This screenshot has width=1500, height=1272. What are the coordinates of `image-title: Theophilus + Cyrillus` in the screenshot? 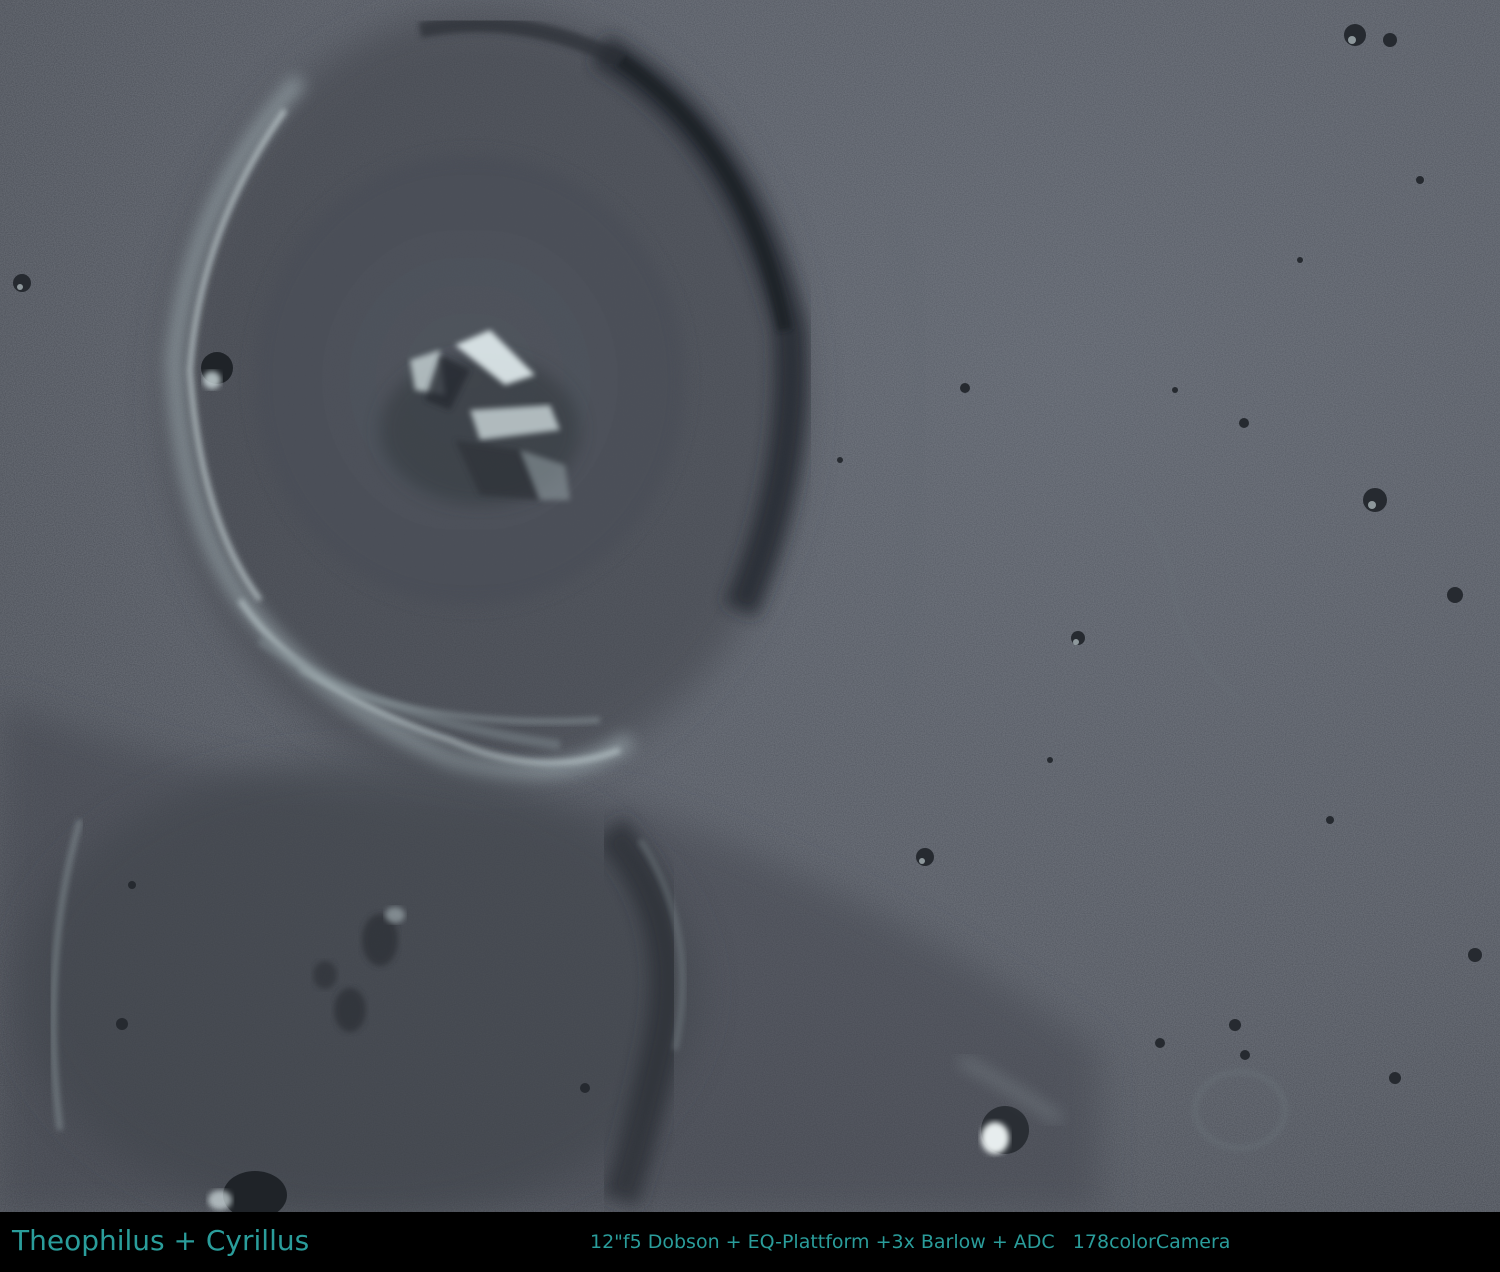 It's located at (161, 1240).